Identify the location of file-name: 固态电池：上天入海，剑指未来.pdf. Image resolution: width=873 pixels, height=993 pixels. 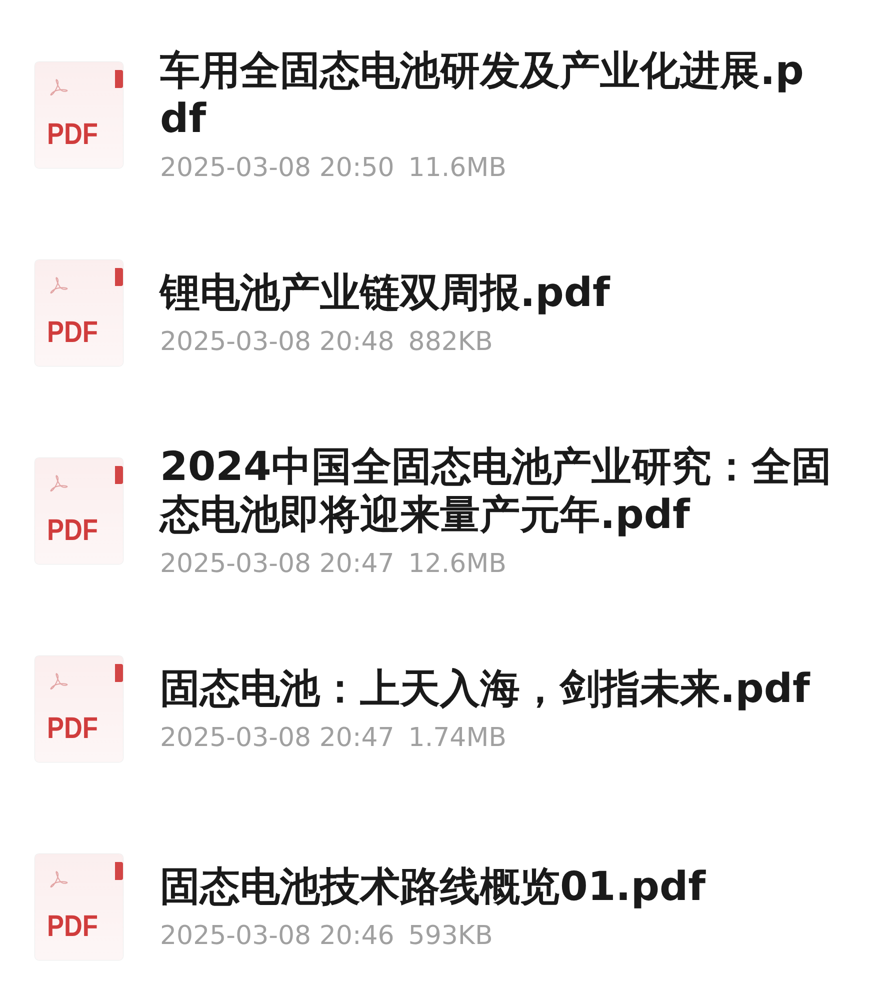
(496, 689).